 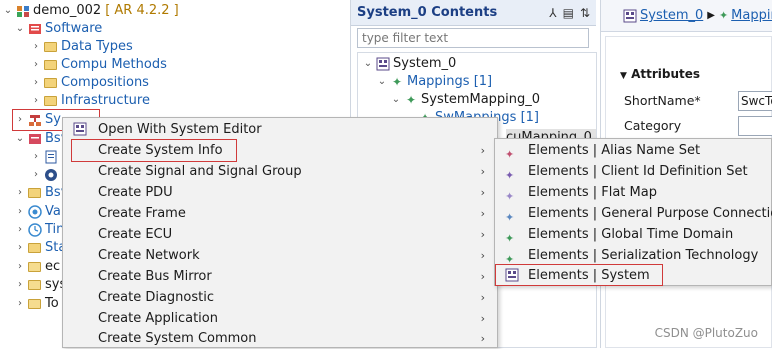 I want to click on tree-item-label: Data Types, so click(x=97, y=46).